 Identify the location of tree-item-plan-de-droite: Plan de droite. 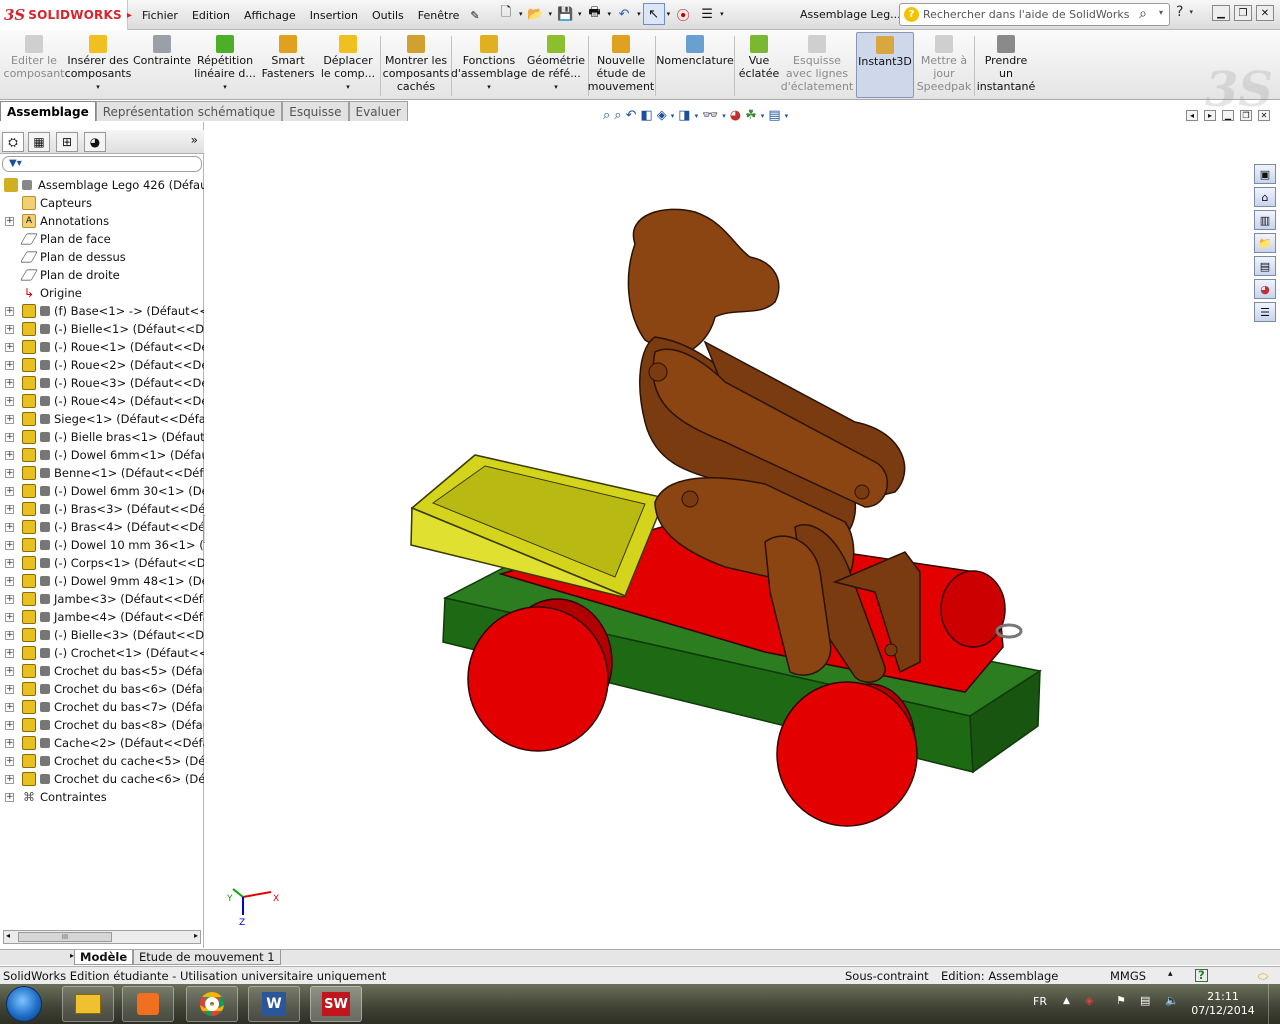
(102, 275).